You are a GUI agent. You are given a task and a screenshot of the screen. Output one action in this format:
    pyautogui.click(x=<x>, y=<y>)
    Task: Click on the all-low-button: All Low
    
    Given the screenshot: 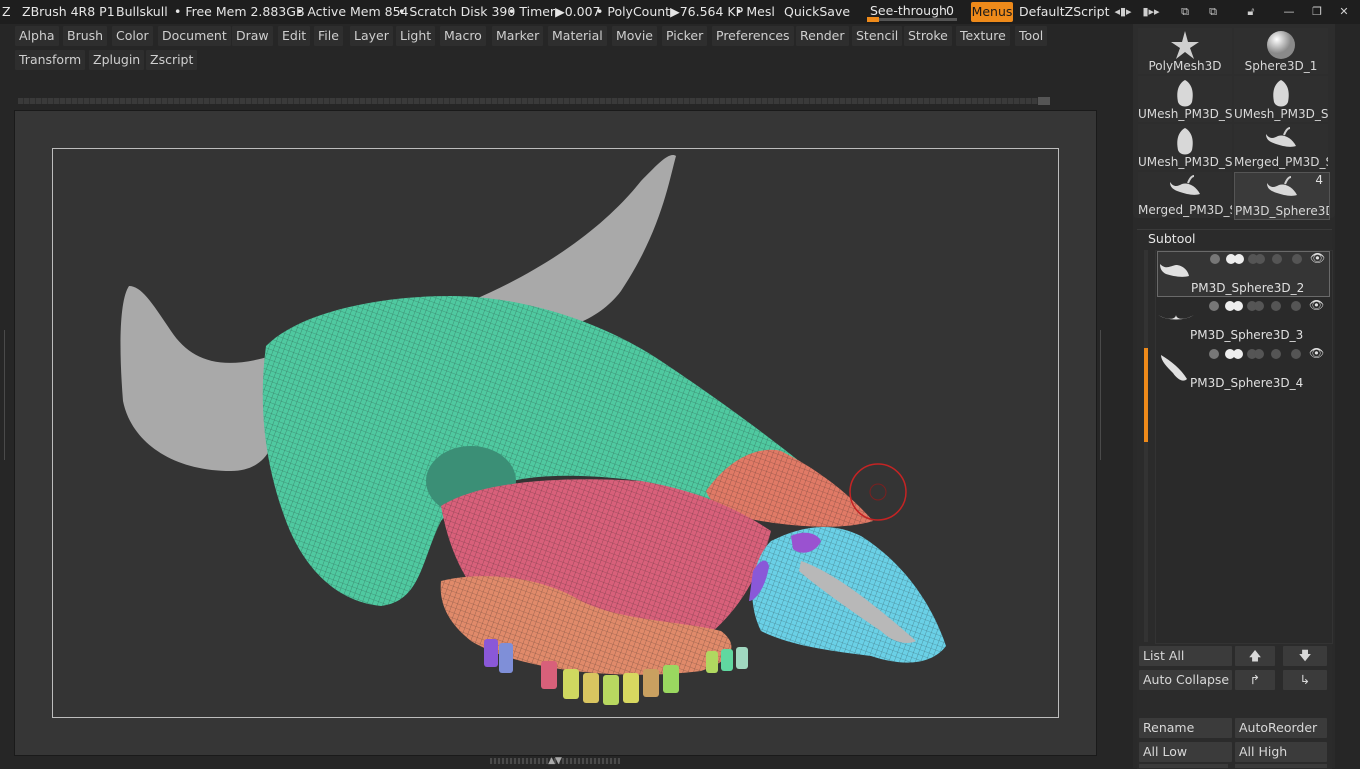 What is the action you would take?
    pyautogui.click(x=1185, y=752)
    